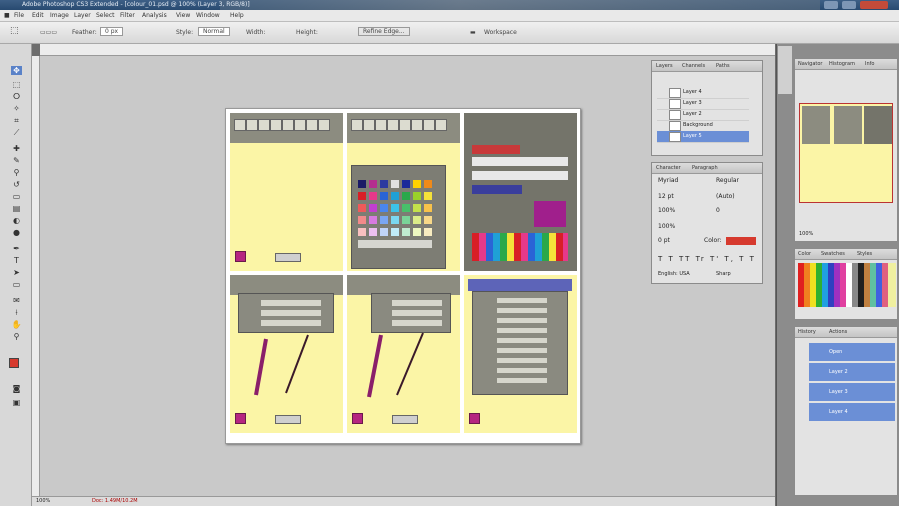 This screenshot has height=506, width=899. I want to click on layer-row-selected: Layer 5, so click(703, 137).